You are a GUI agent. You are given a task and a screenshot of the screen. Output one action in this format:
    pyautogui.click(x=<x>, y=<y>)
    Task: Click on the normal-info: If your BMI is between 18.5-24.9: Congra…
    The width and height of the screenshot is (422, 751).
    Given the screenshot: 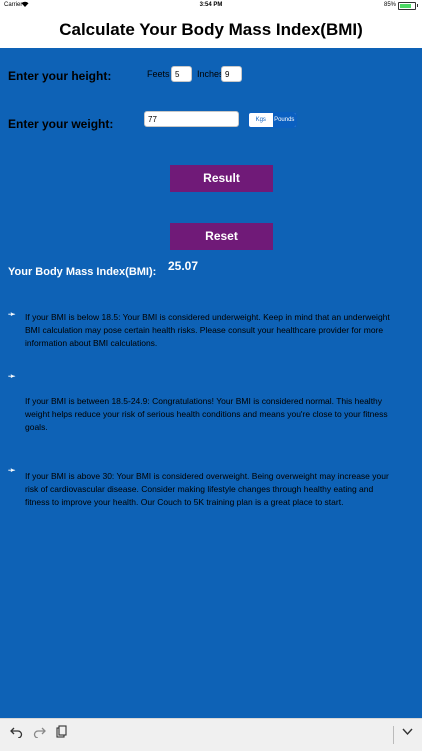 What is the action you would take?
    pyautogui.click(x=206, y=414)
    